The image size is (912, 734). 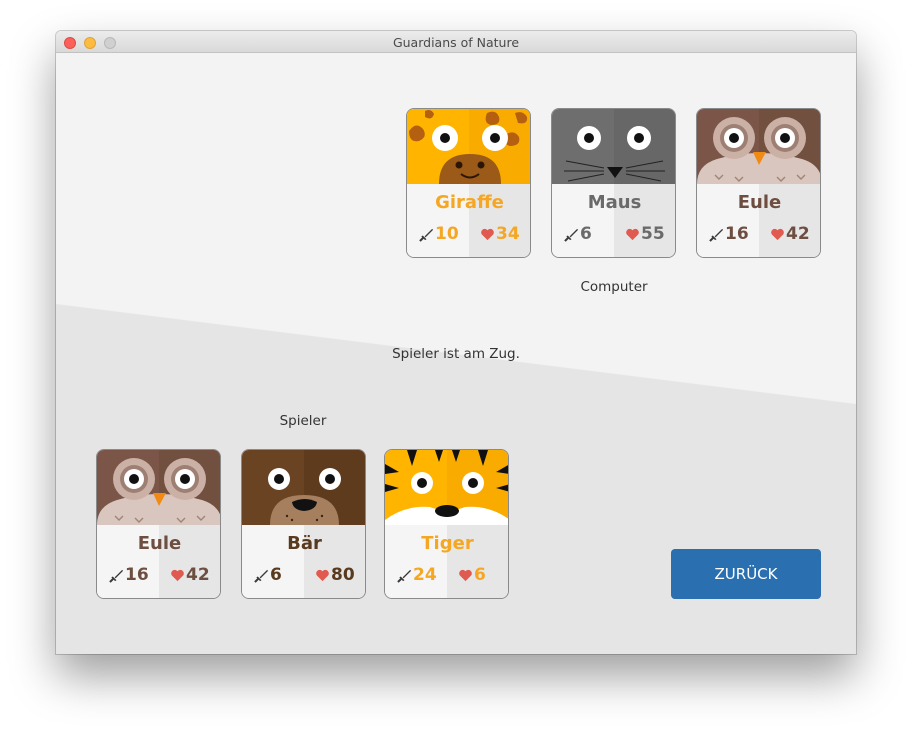 I want to click on player-card-tiger: Tiger 24 6, so click(x=446, y=524).